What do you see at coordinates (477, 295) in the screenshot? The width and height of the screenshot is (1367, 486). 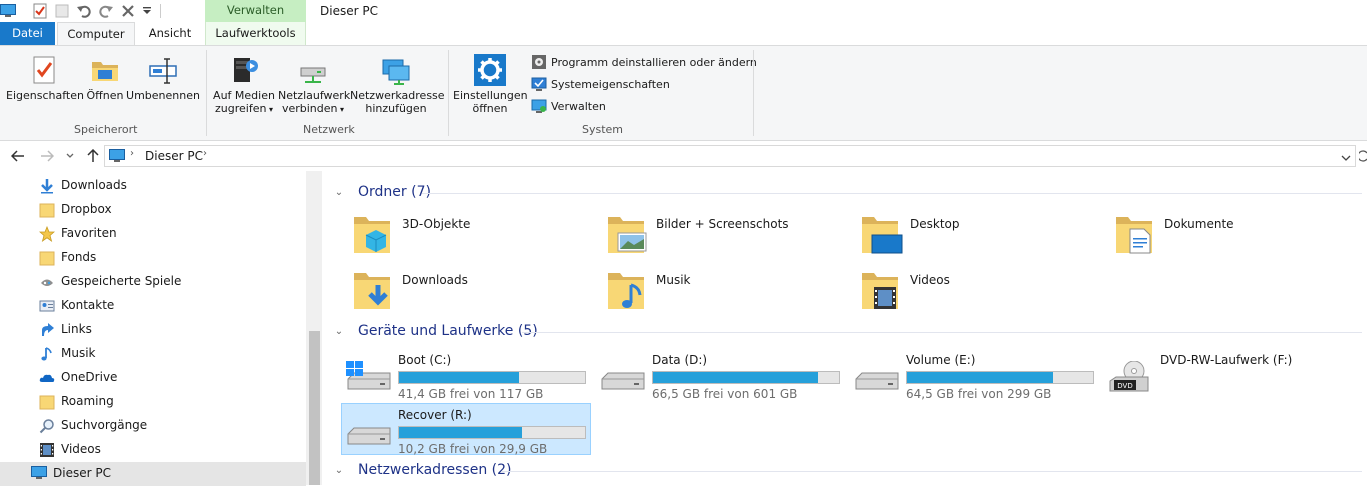 I see `folder-item-downloads: Downloads` at bounding box center [477, 295].